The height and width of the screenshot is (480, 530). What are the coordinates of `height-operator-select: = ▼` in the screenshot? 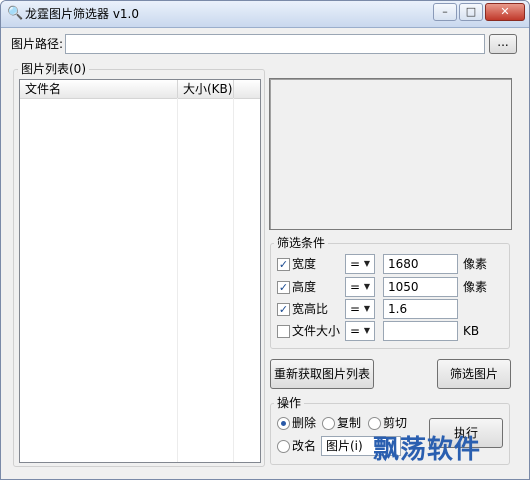 It's located at (360, 287).